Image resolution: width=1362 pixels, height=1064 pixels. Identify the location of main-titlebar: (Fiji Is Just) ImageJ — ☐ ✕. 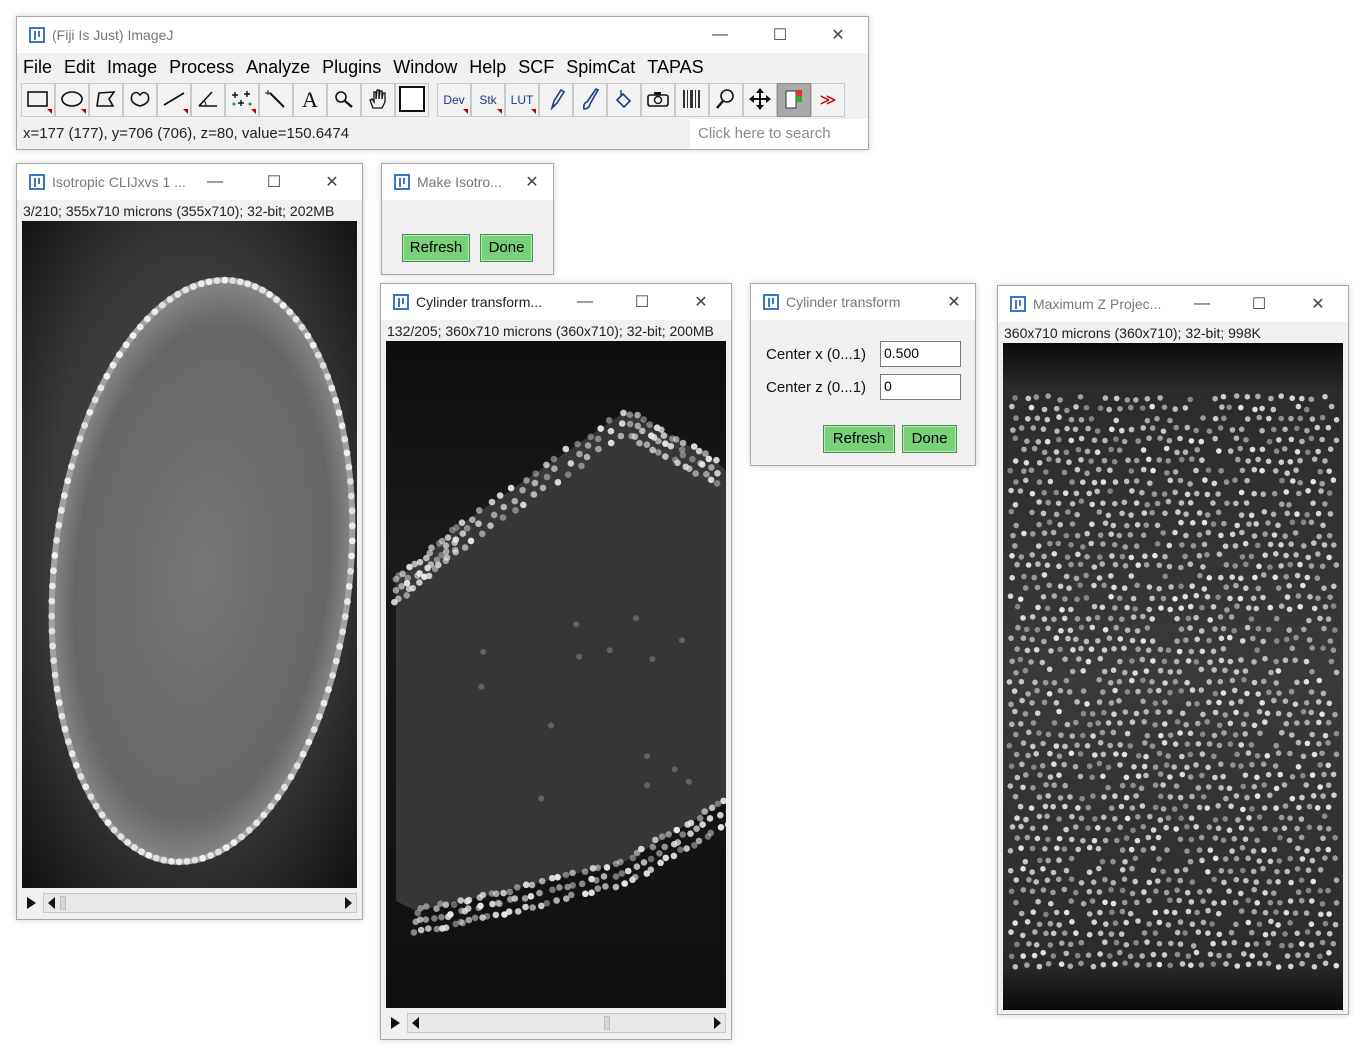
(442, 35).